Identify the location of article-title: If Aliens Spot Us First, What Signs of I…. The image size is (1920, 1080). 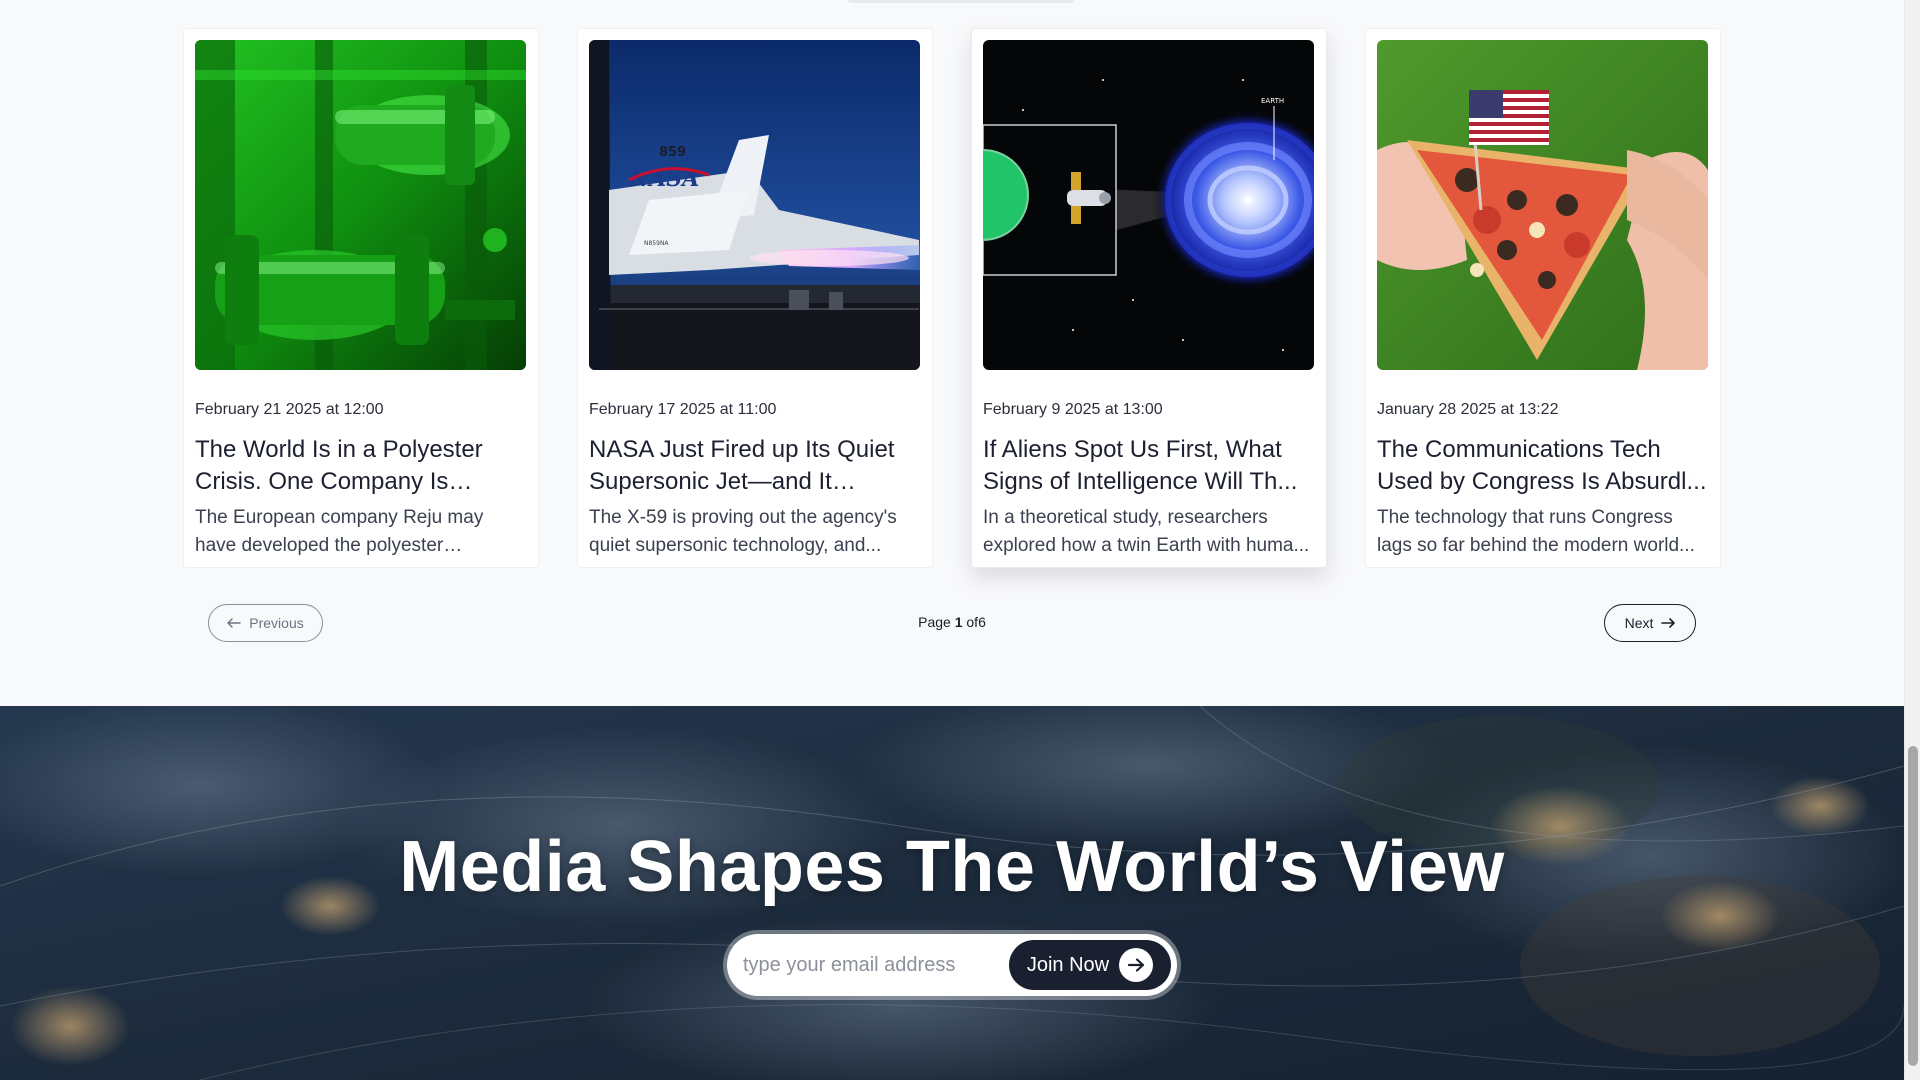
(1149, 466).